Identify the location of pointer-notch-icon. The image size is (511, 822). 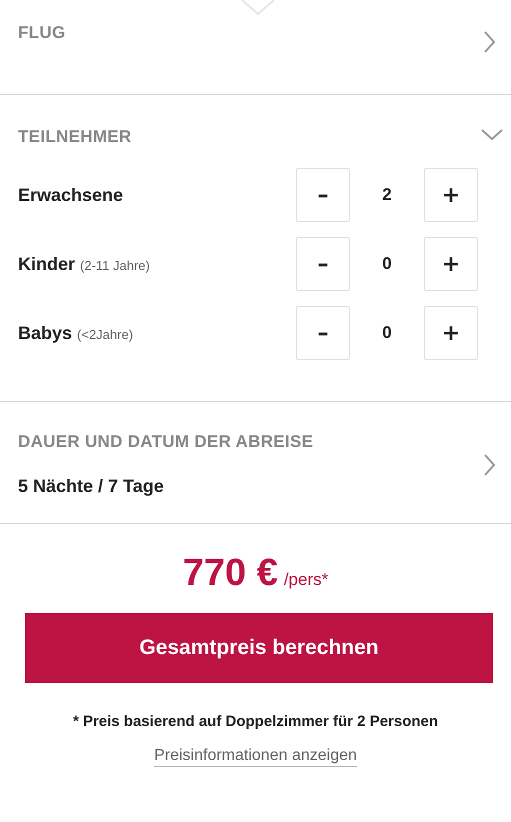
(258, 8).